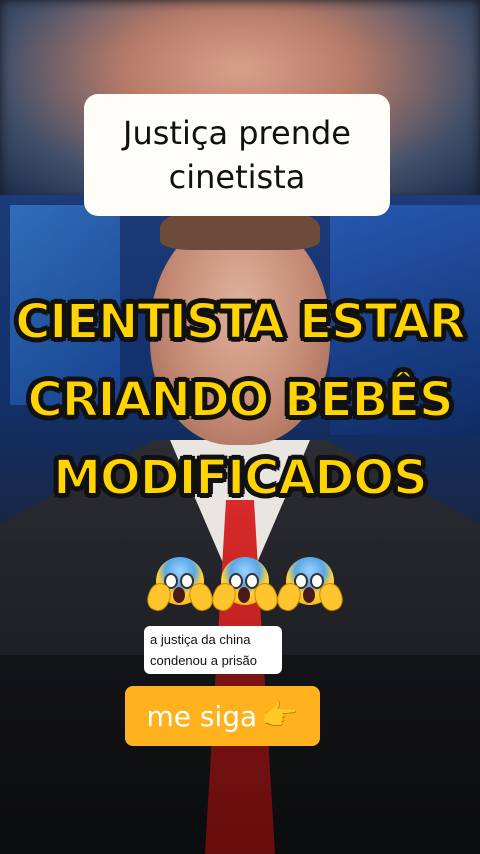 This screenshot has height=854, width=480. What do you see at coordinates (200, 639) in the screenshot?
I see `caption-line-1: a justiça da china` at bounding box center [200, 639].